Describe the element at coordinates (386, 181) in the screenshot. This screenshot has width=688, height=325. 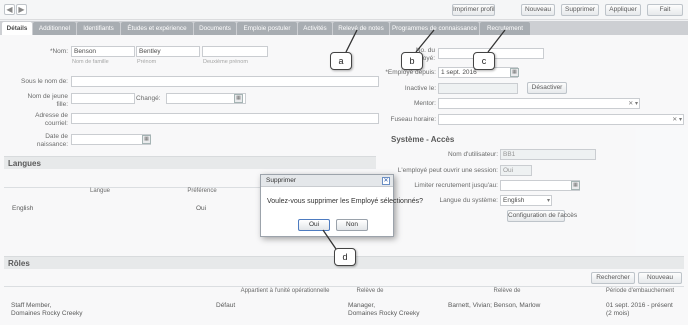
I see `dialog-close-icon: ✕` at that location.